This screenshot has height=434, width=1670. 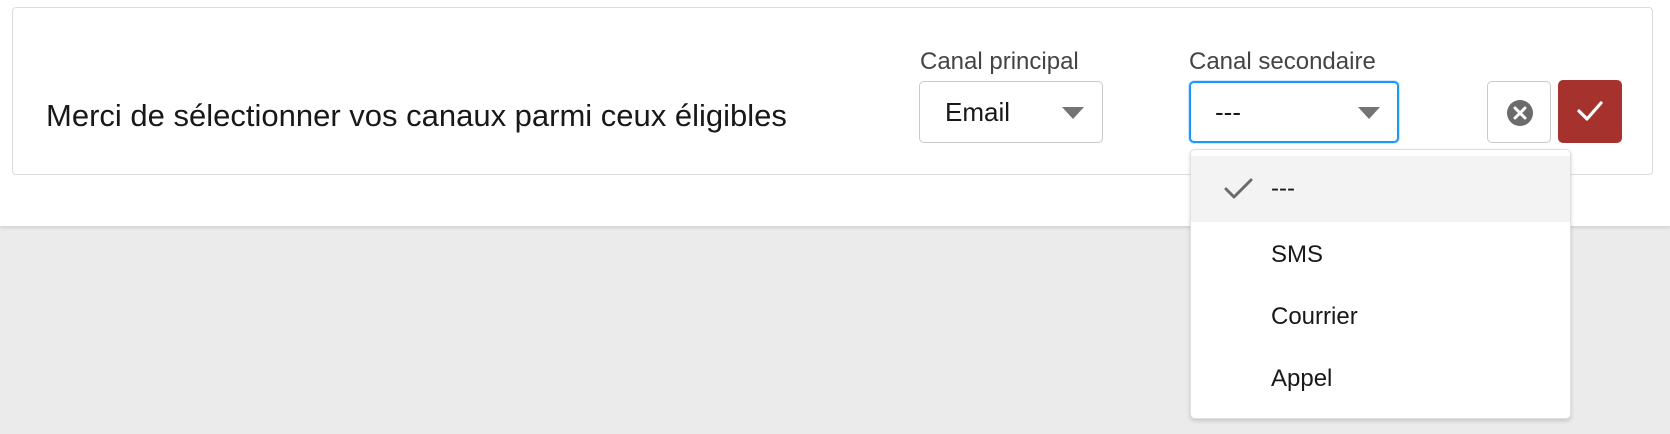 What do you see at coordinates (1380, 317) in the screenshot?
I see `dropdown-option: Courrier` at bounding box center [1380, 317].